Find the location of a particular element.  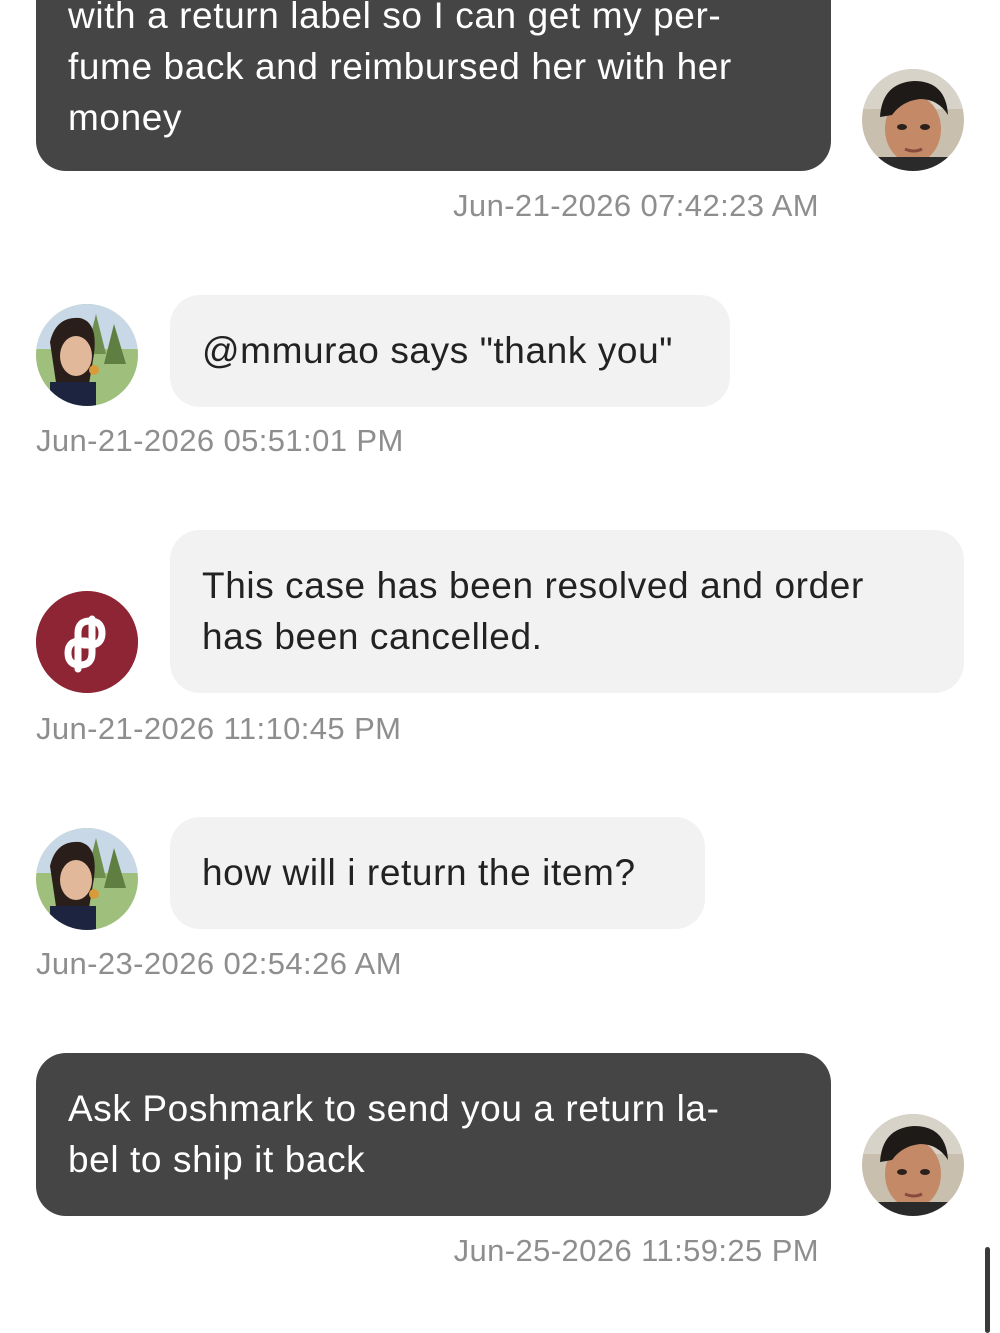

message-line: how will i return the item? is located at coordinates (419, 872).